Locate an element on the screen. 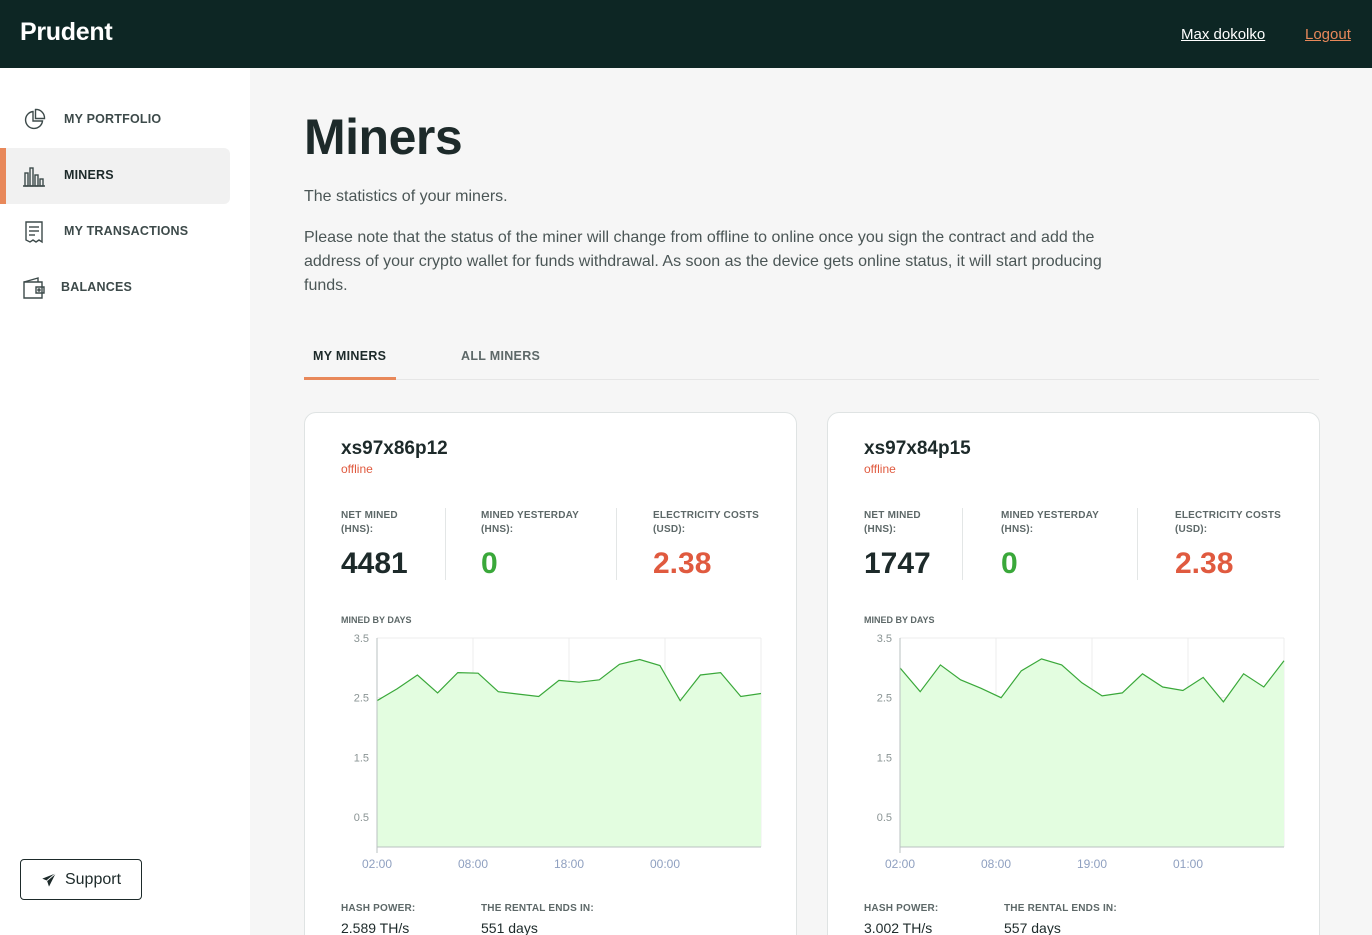 This screenshot has width=1372, height=935. sidebar-item-transactions: MY TRANSACTIONS is located at coordinates (115, 232).